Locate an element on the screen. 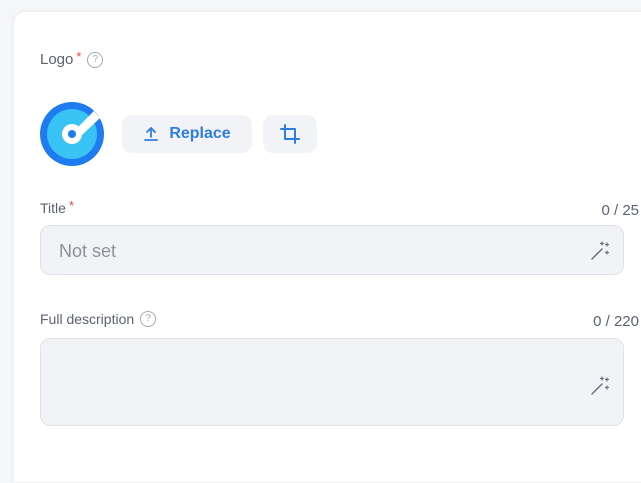 The width and height of the screenshot is (641, 483). description-label: Full description is located at coordinates (87, 319).